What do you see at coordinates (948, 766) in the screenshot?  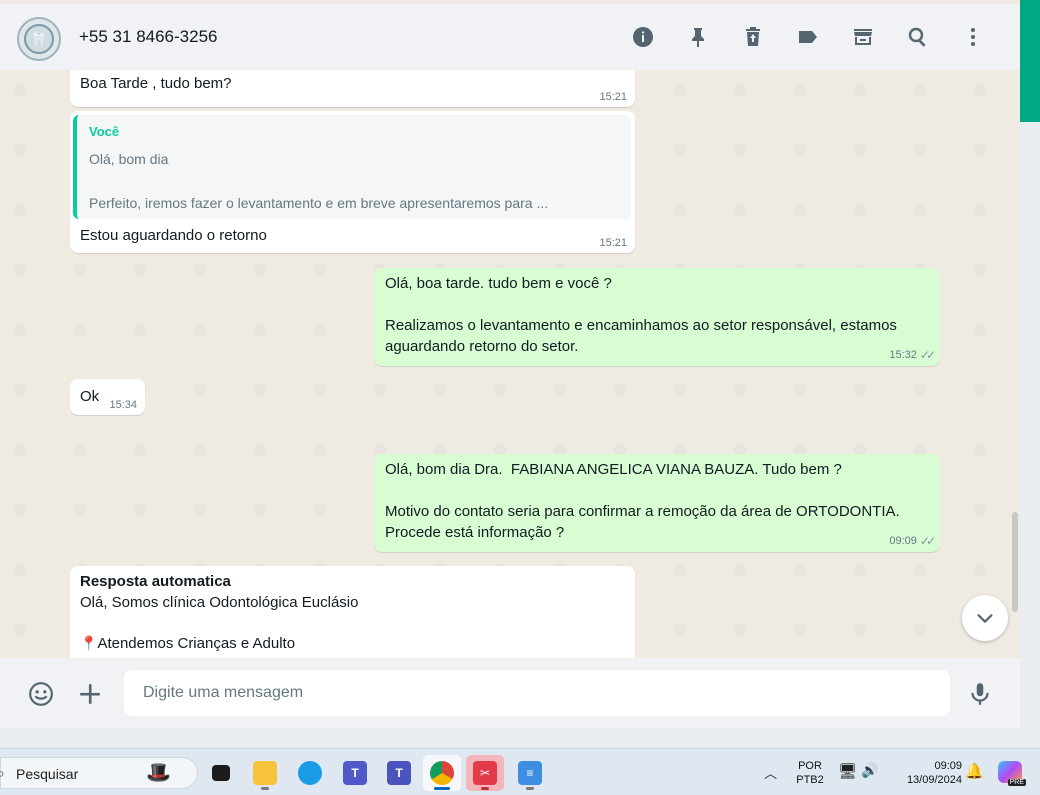 I see `clock-time: 09:09` at bounding box center [948, 766].